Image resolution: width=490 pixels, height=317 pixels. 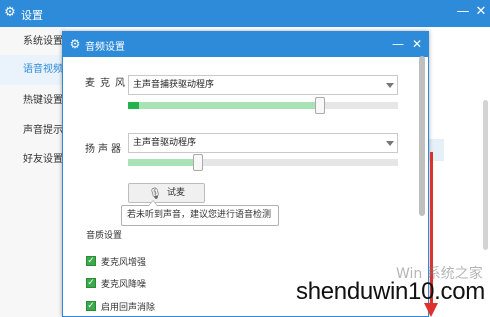 I want to click on microphone-volume-slider, so click(x=263, y=105).